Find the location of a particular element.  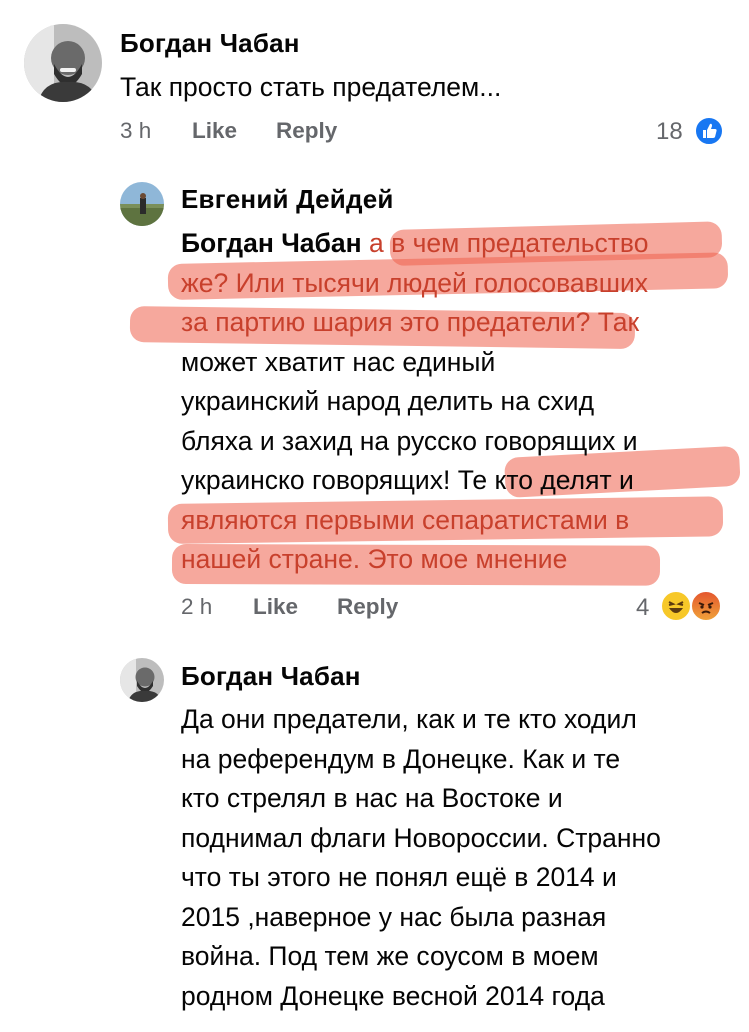

haha-emoji-icon is located at coordinates (676, 606).